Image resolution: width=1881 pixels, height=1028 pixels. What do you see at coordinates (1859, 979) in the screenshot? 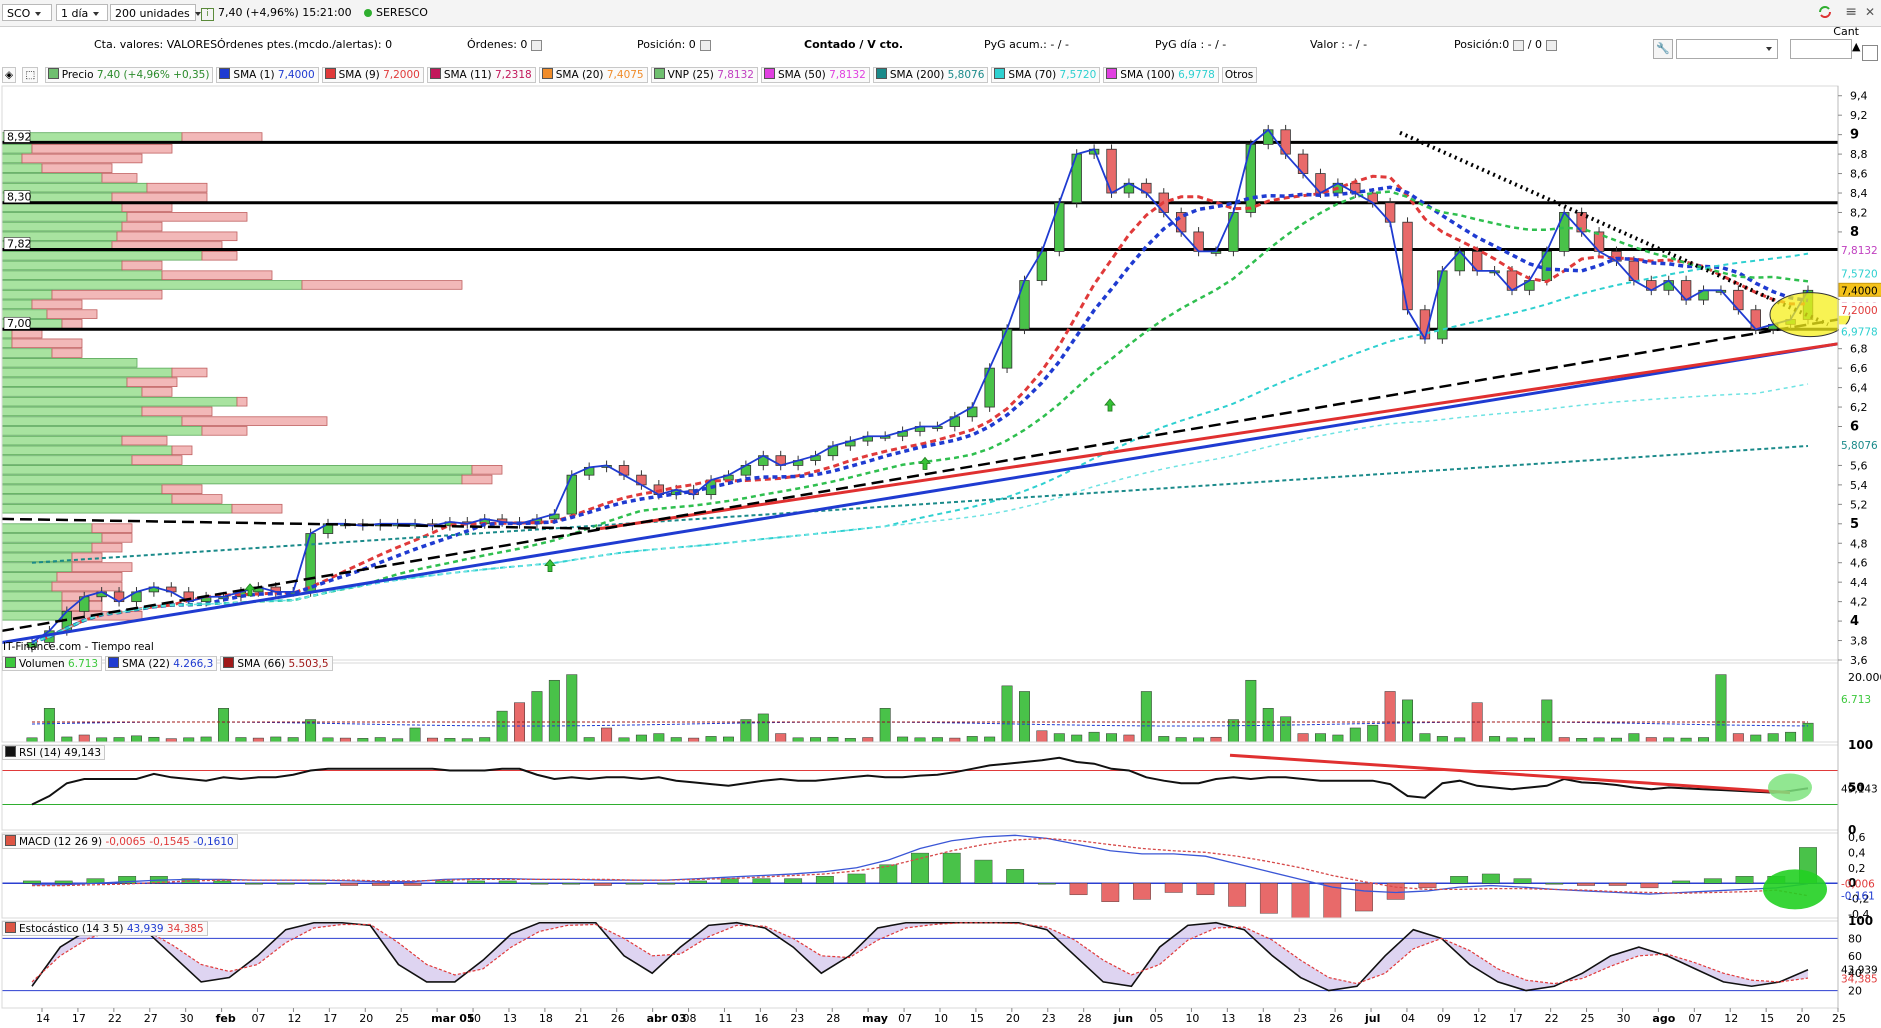
I see `stoch-tag-label: 34,385` at bounding box center [1859, 979].